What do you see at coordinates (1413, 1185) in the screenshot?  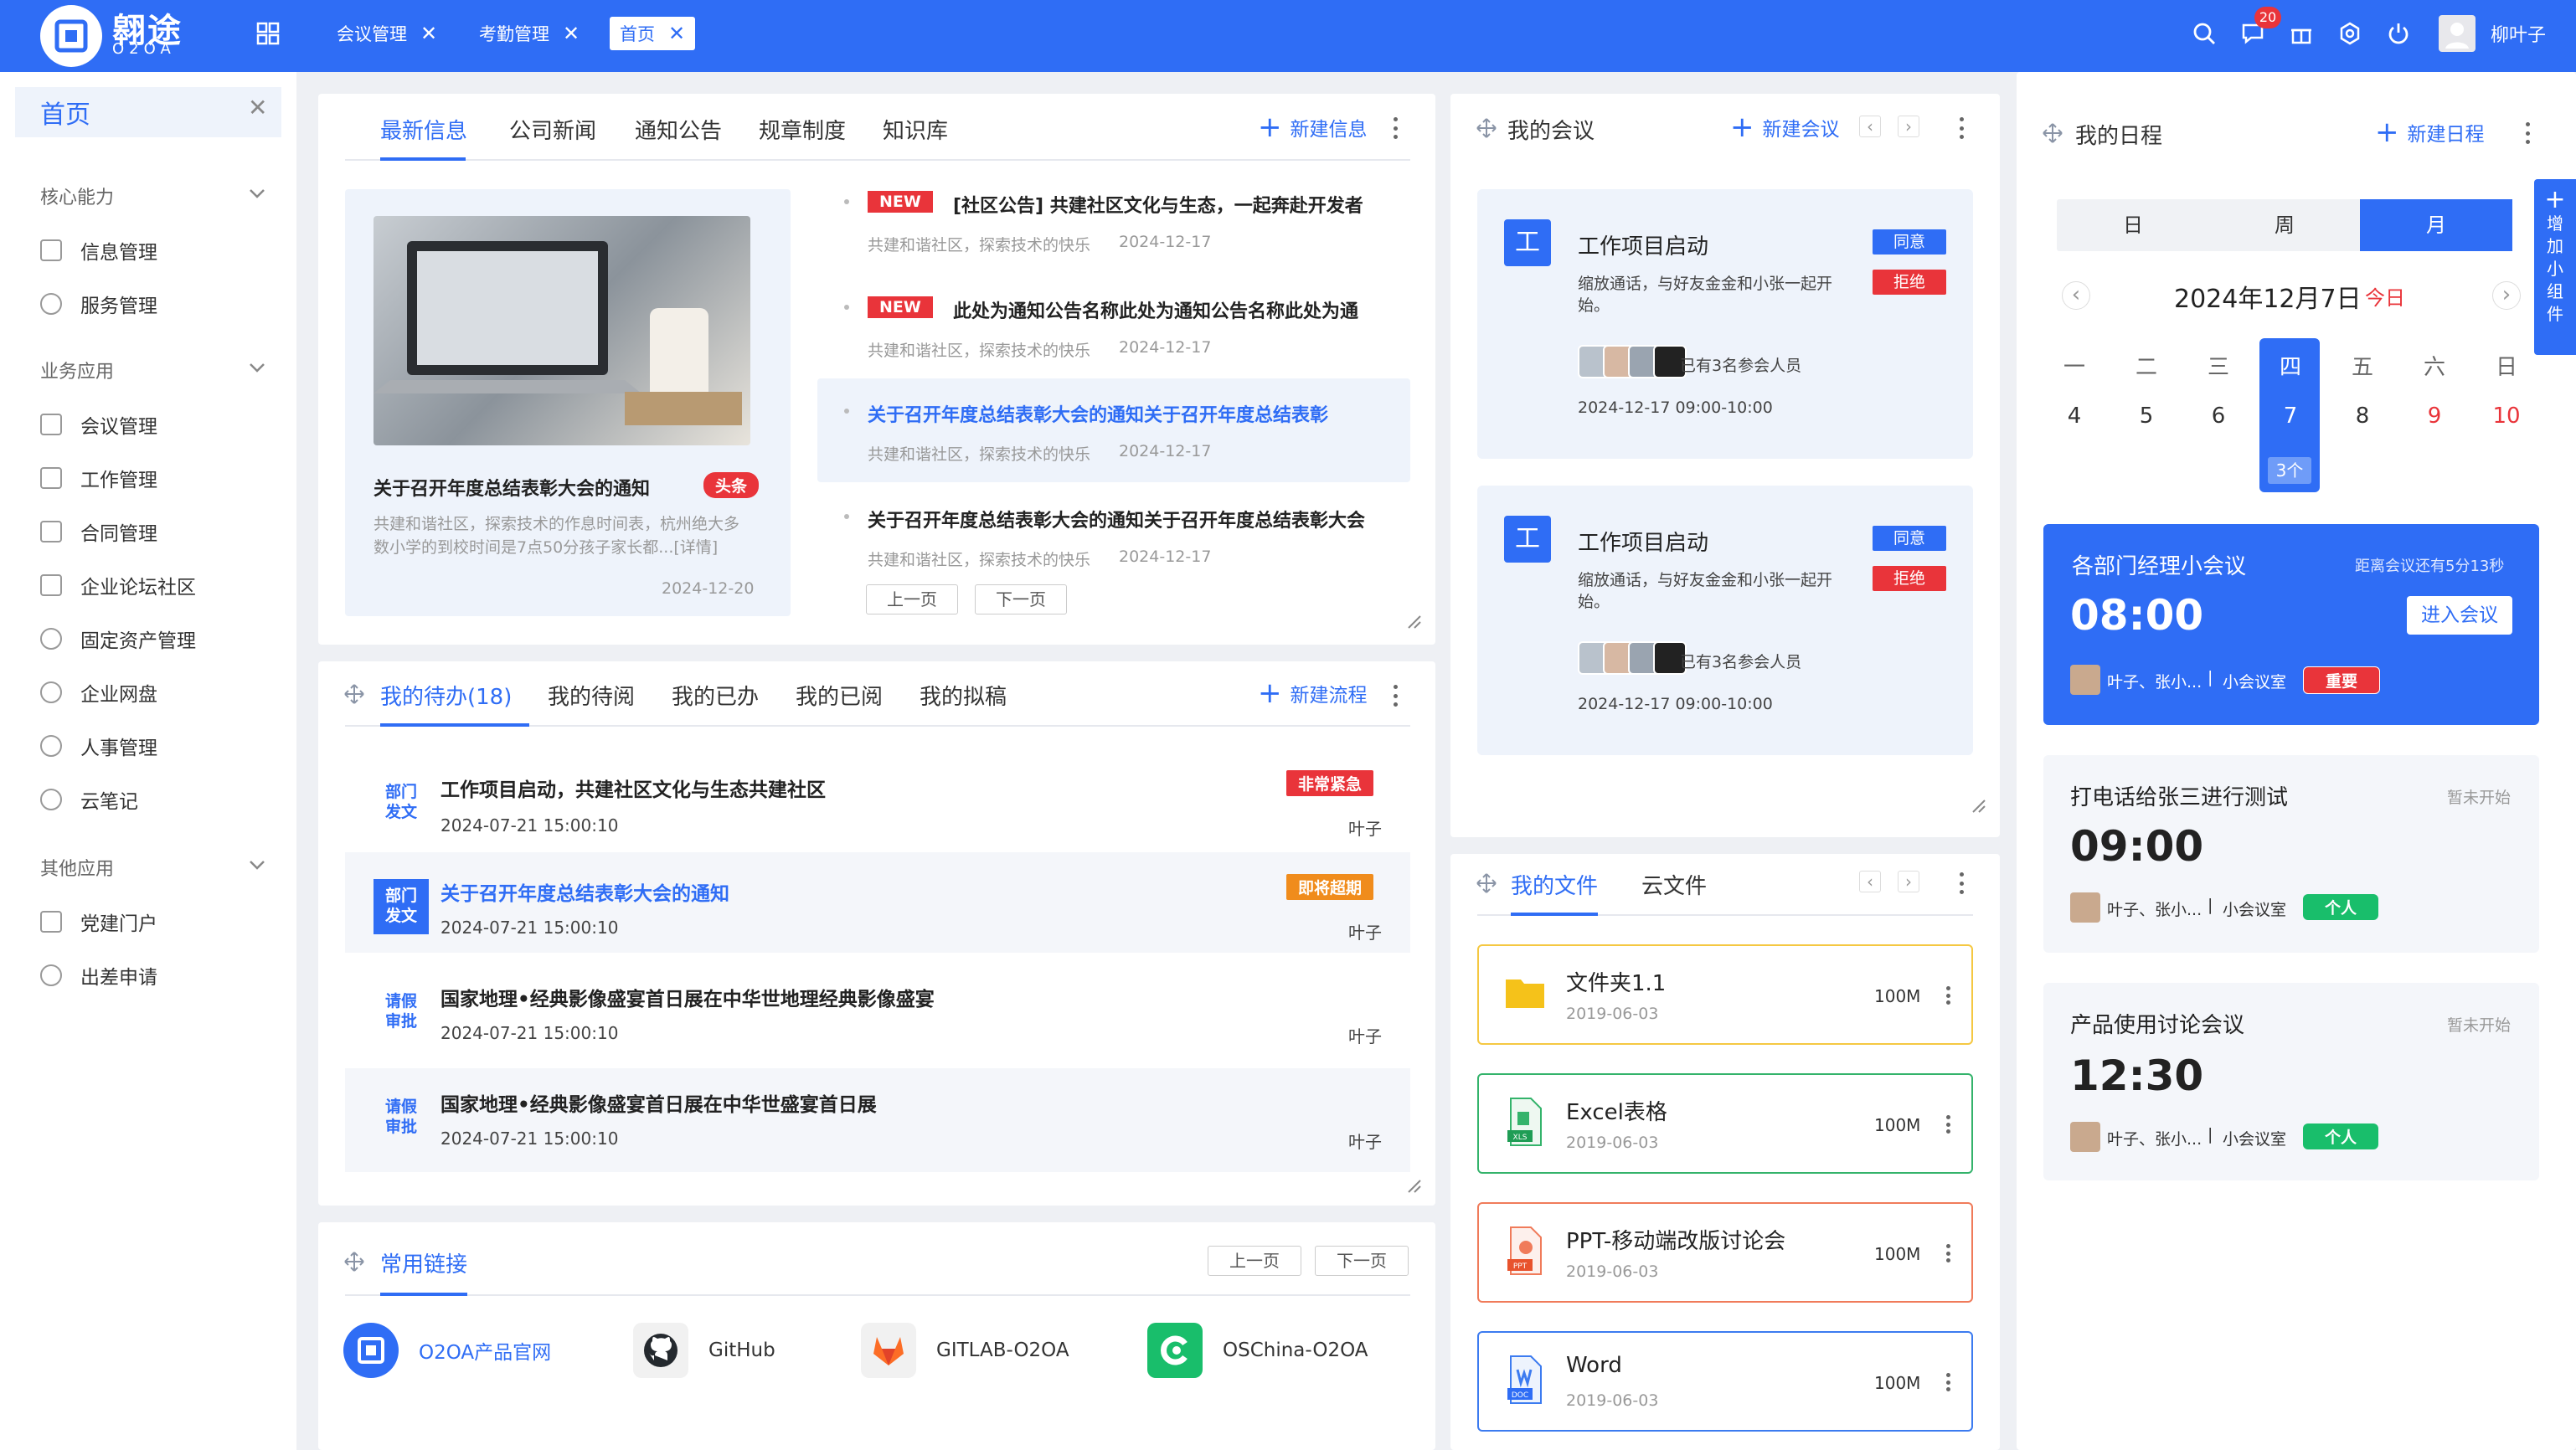 I see `resize-handle-icon` at bounding box center [1413, 1185].